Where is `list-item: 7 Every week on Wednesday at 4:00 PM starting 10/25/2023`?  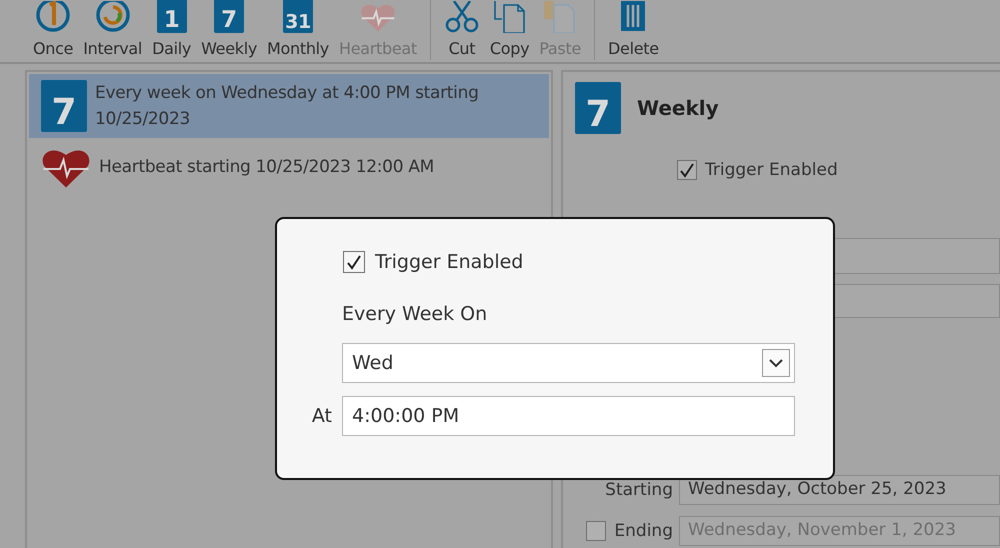 list-item: 7 Every week on Wednesday at 4:00 PM starting 10/25/2023 is located at coordinates (289, 106).